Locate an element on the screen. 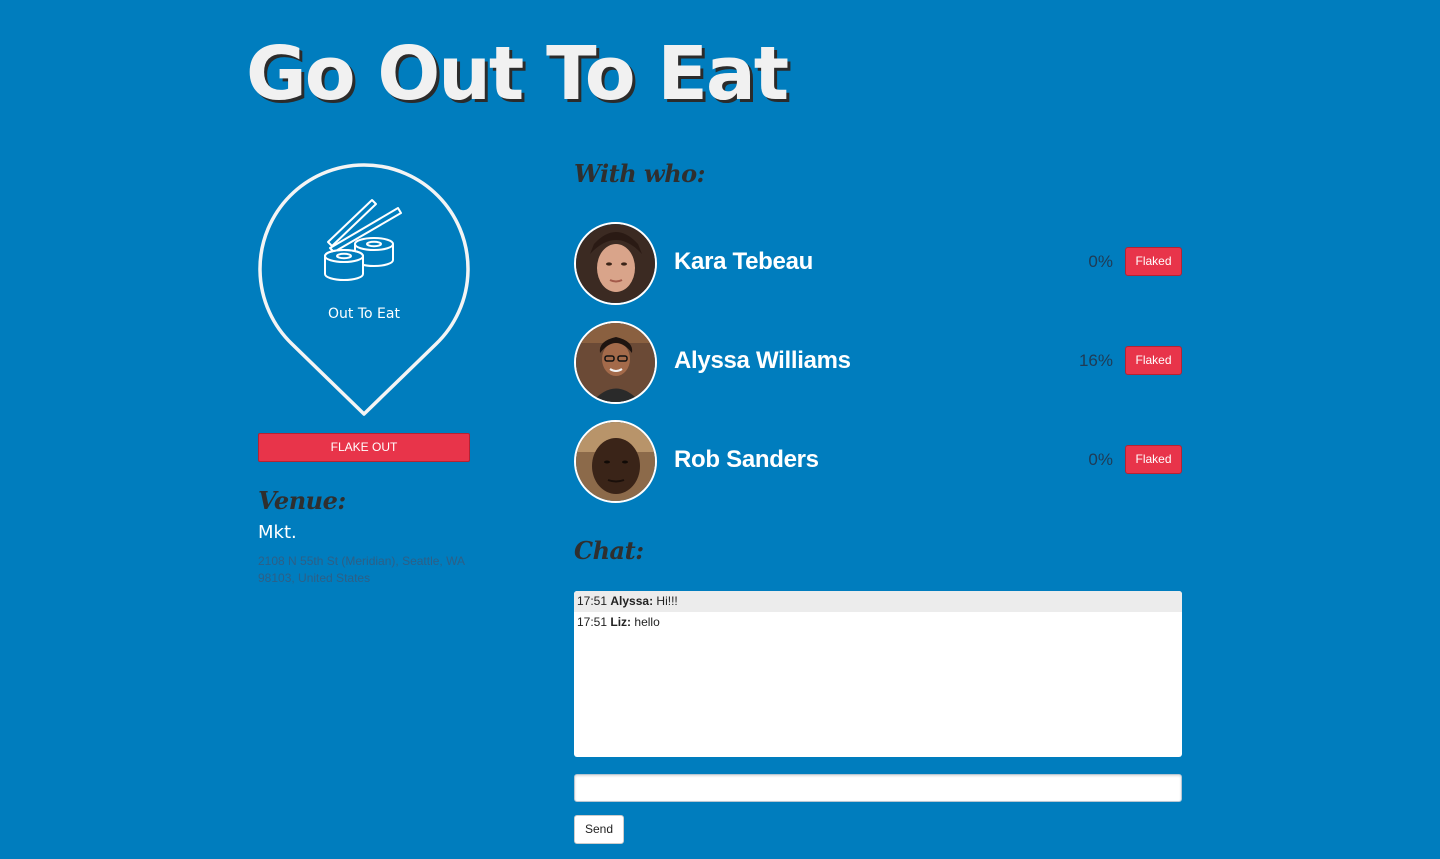 The image size is (1440, 859). event-label: Out To Eat is located at coordinates (364, 314).